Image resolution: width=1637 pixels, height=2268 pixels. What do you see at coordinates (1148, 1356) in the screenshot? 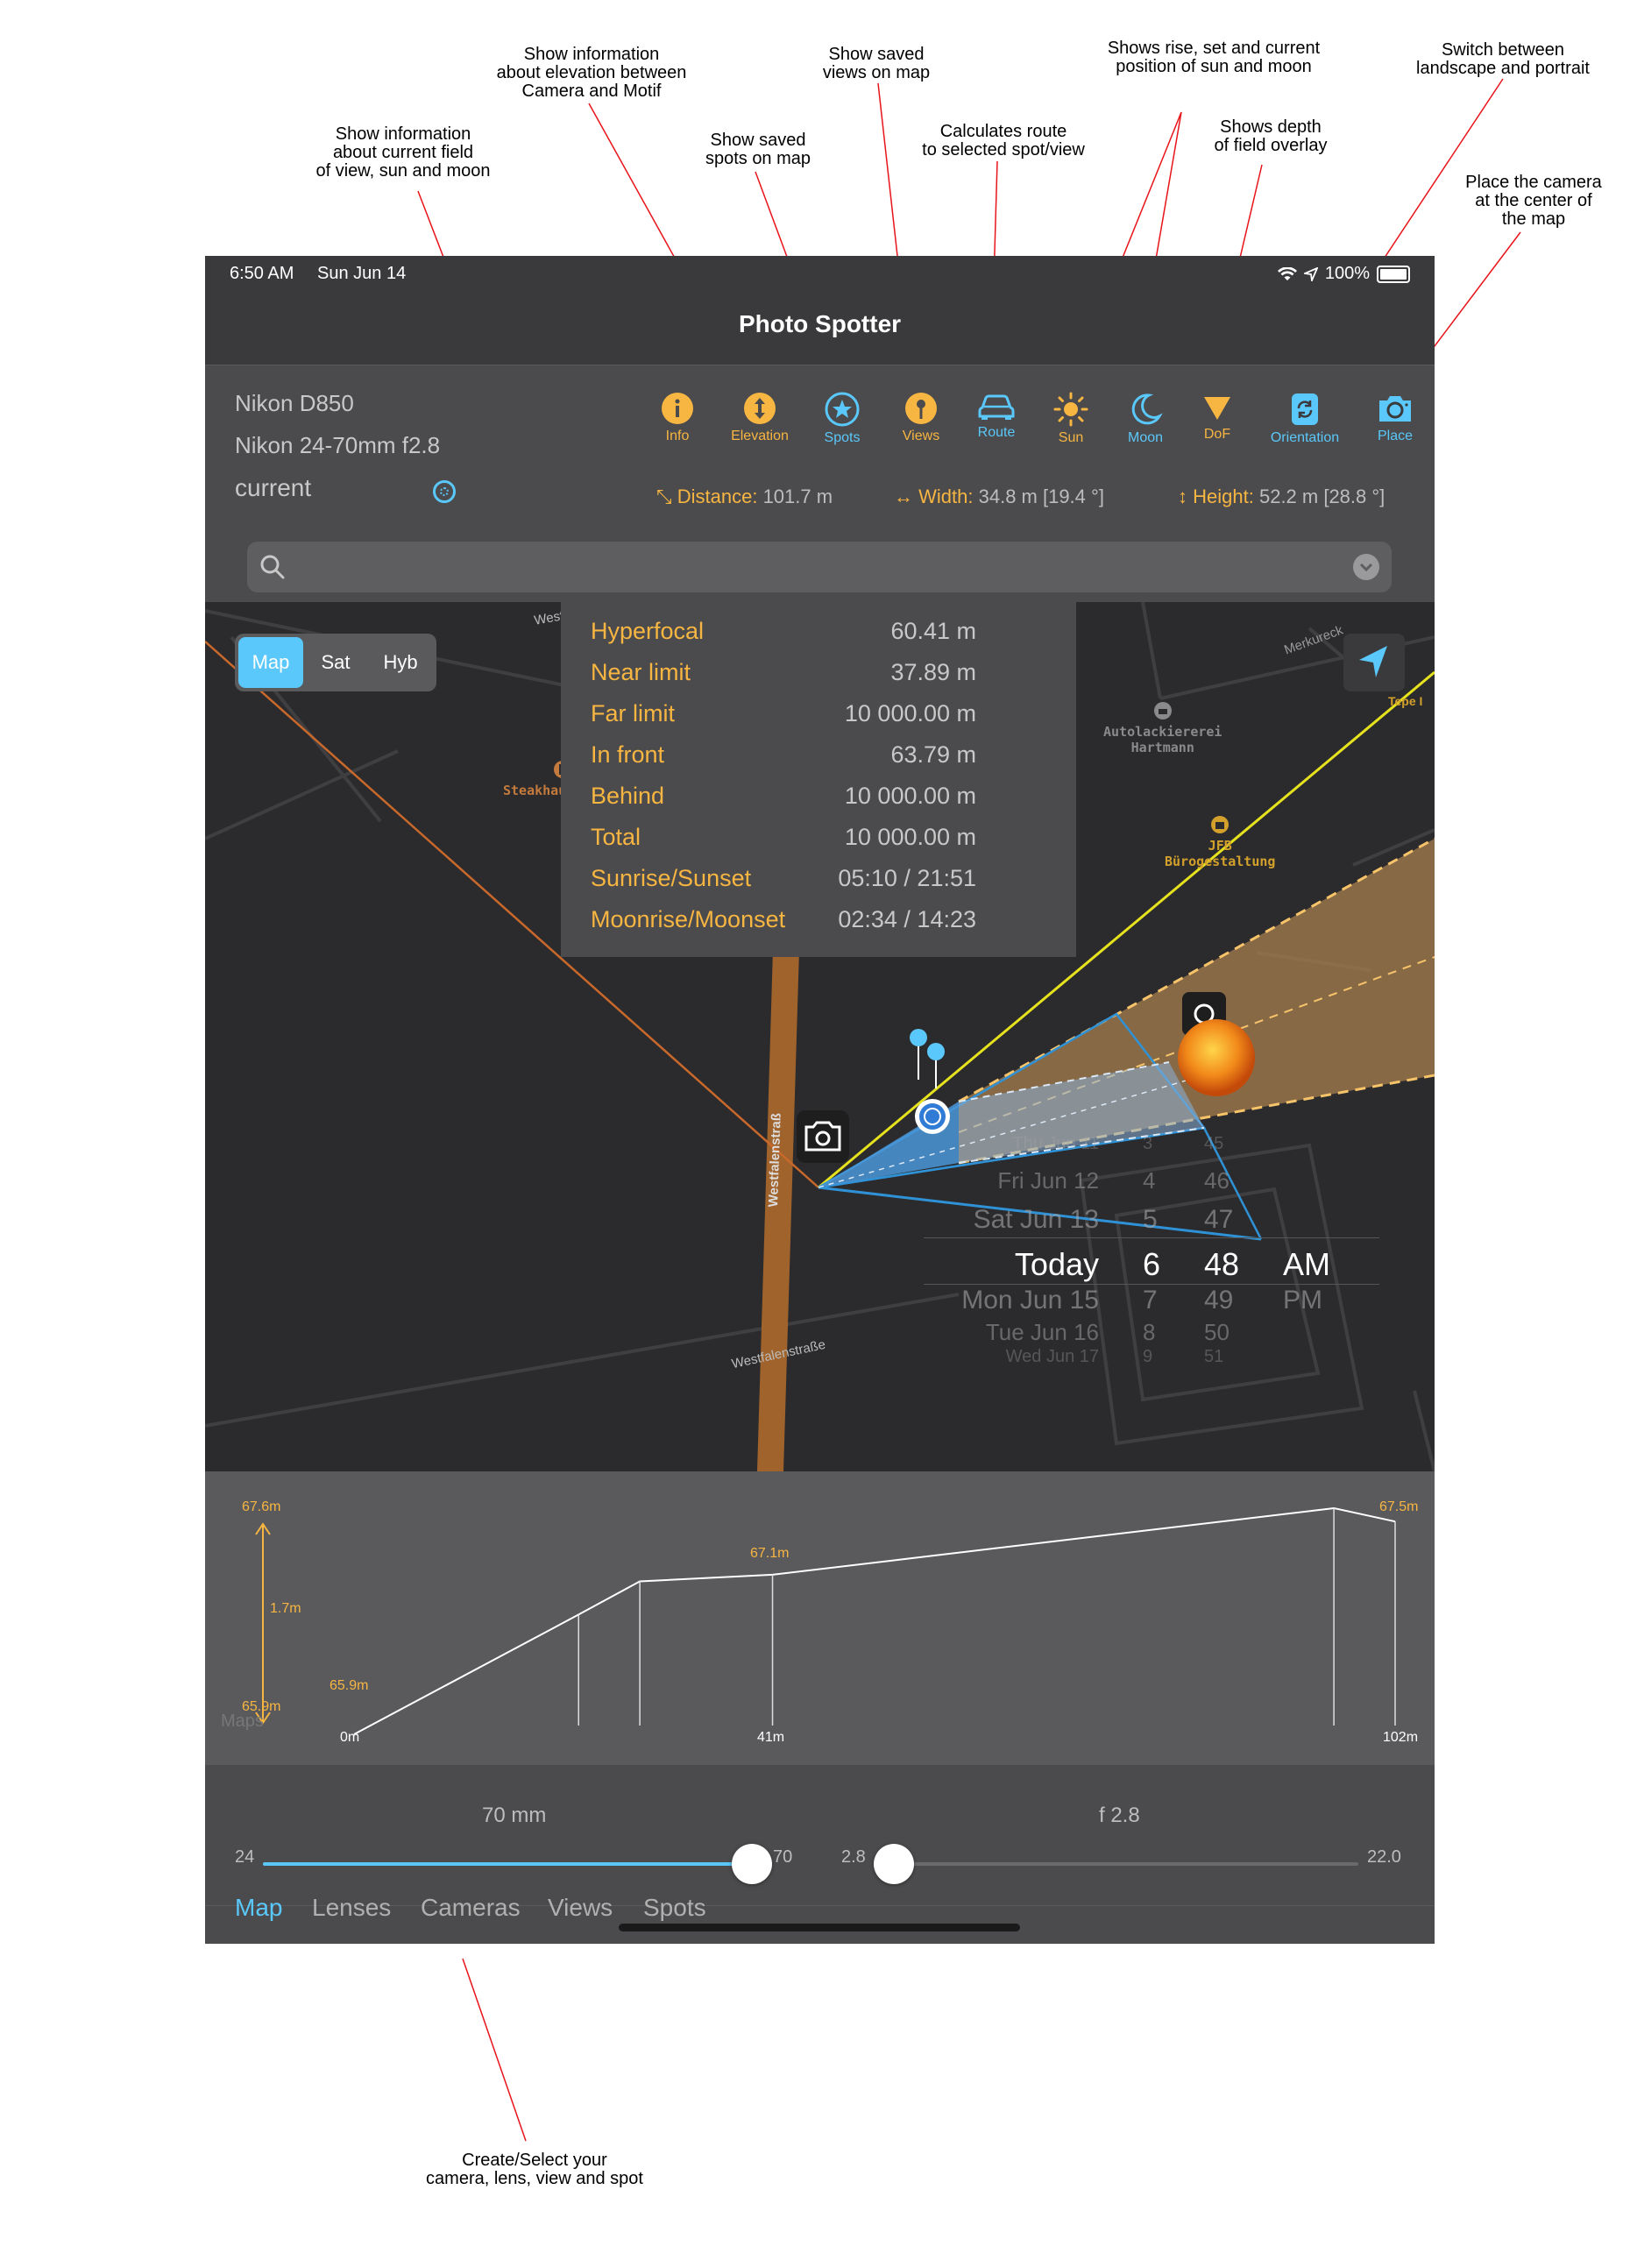
I see `picker-hour: 9` at bounding box center [1148, 1356].